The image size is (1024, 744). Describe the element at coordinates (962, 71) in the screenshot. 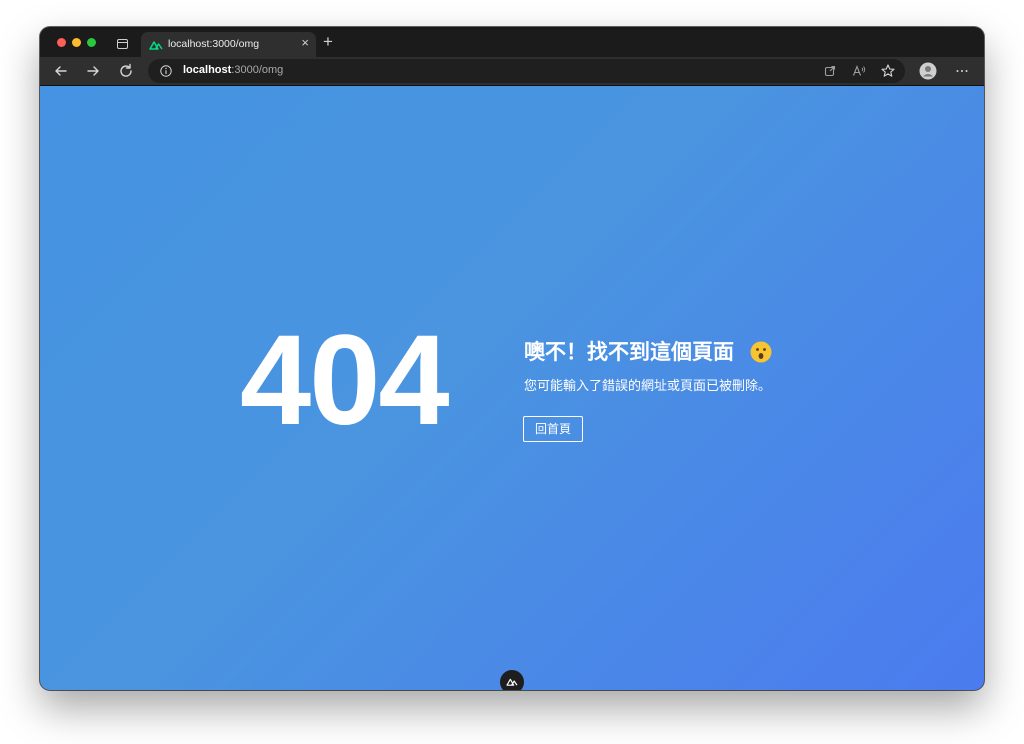

I see `more-options-icon` at that location.